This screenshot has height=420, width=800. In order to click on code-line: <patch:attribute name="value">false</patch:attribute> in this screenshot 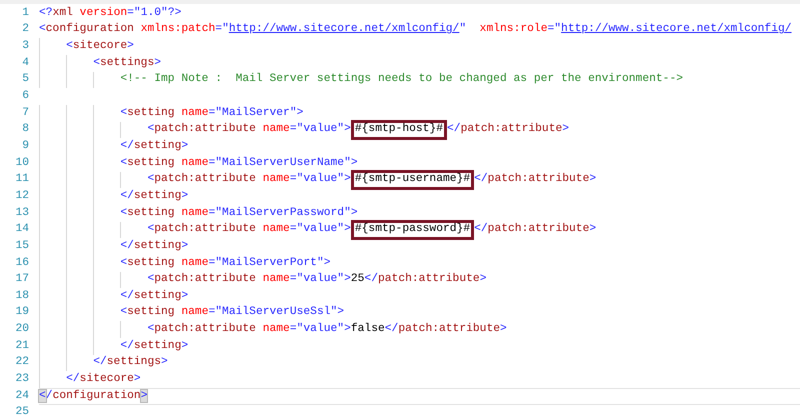, I will do `click(327, 330)`.